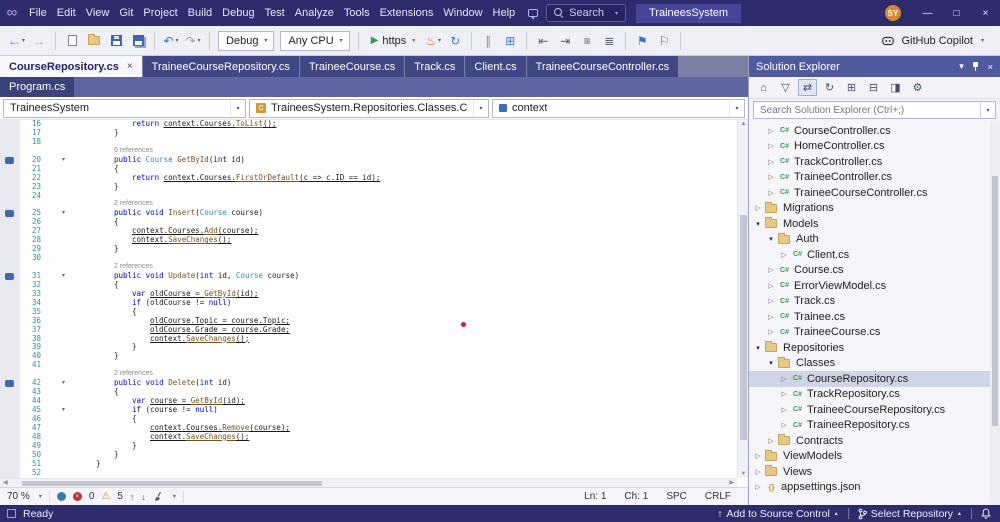  What do you see at coordinates (275, 13) in the screenshot?
I see `menu-test: Test` at bounding box center [275, 13].